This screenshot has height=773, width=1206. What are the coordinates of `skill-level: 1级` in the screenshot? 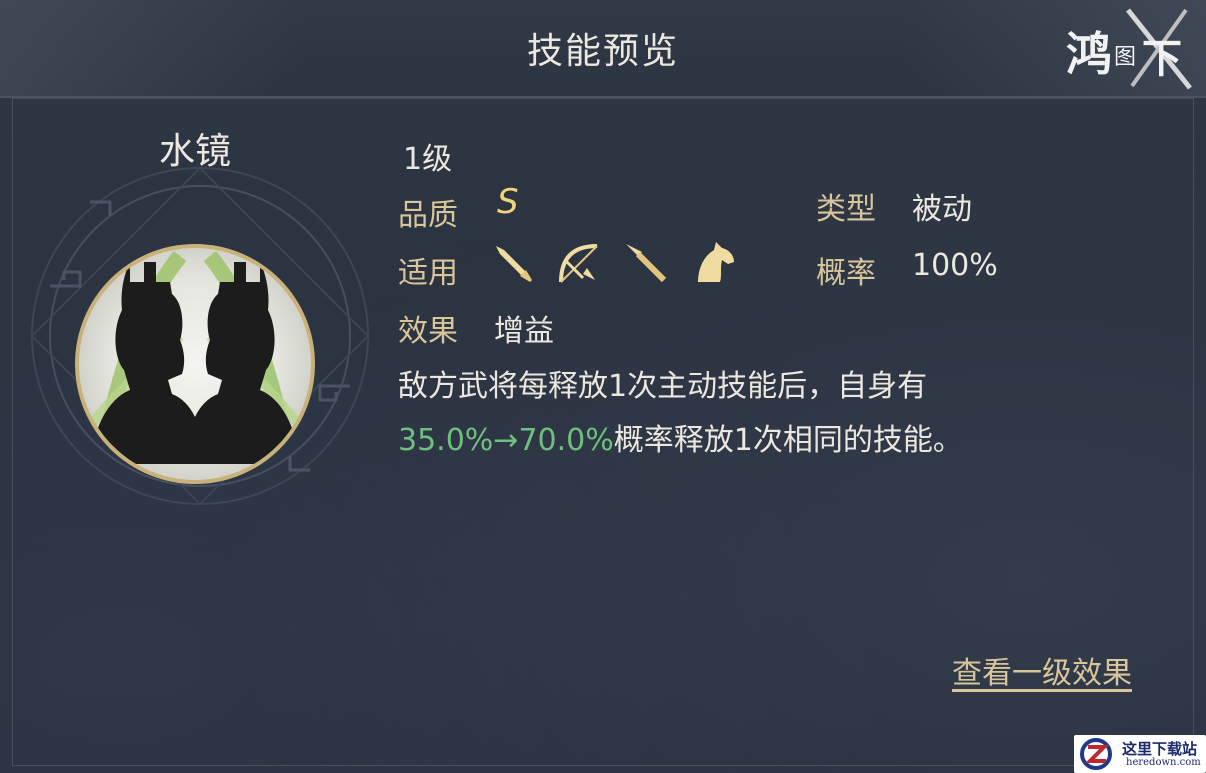 It's located at (428, 159).